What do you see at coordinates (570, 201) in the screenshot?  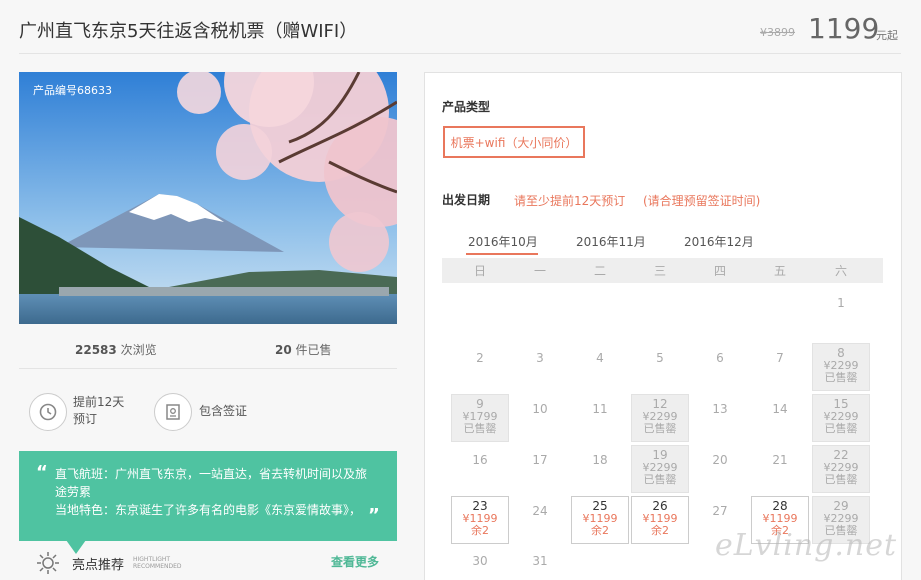 I see `advance-note: 请至少提前12天预订` at bounding box center [570, 201].